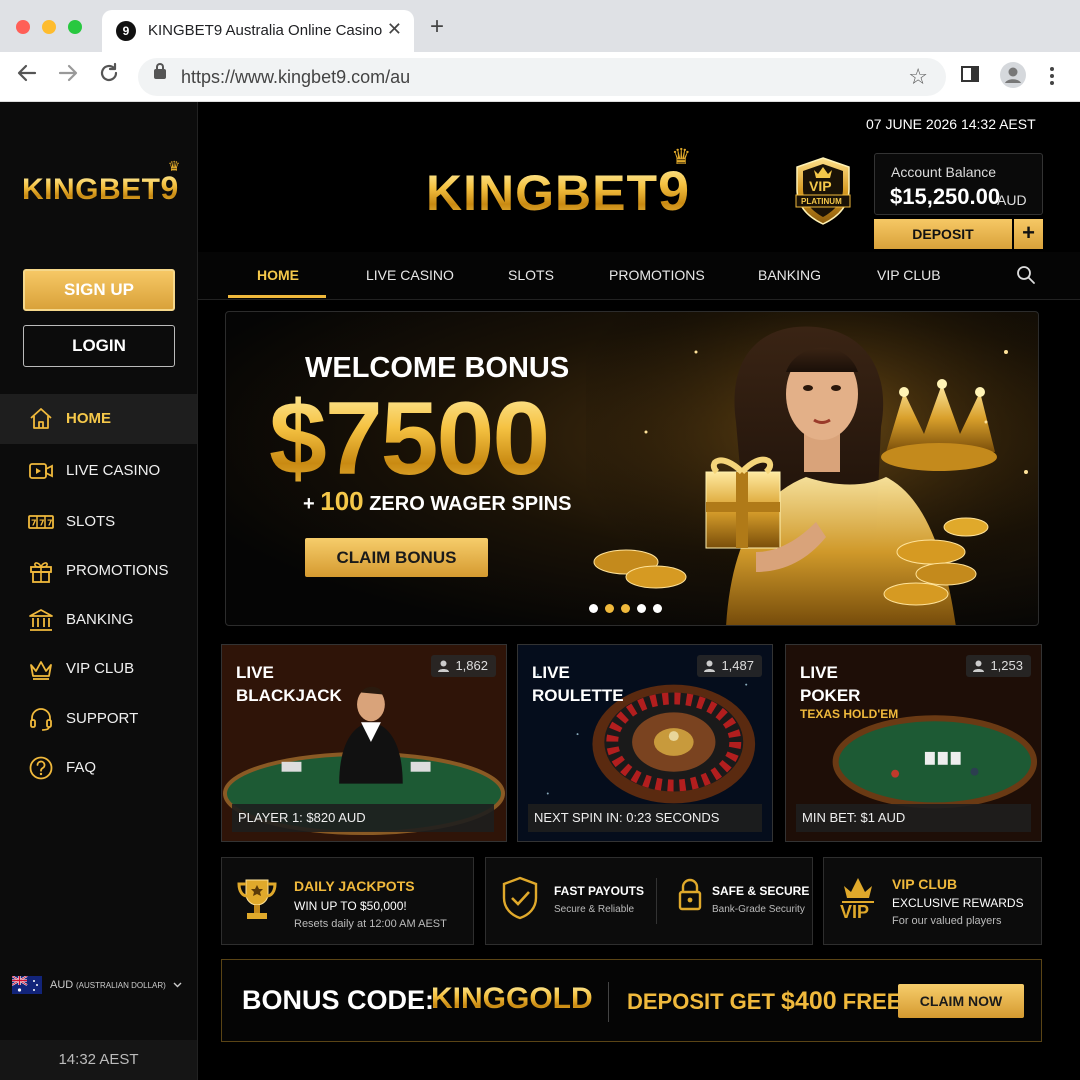 The width and height of the screenshot is (1080, 1080). Describe the element at coordinates (437, 501) in the screenshot. I see `hero-spins: + 100 ZERO WAGER SPINS` at that location.